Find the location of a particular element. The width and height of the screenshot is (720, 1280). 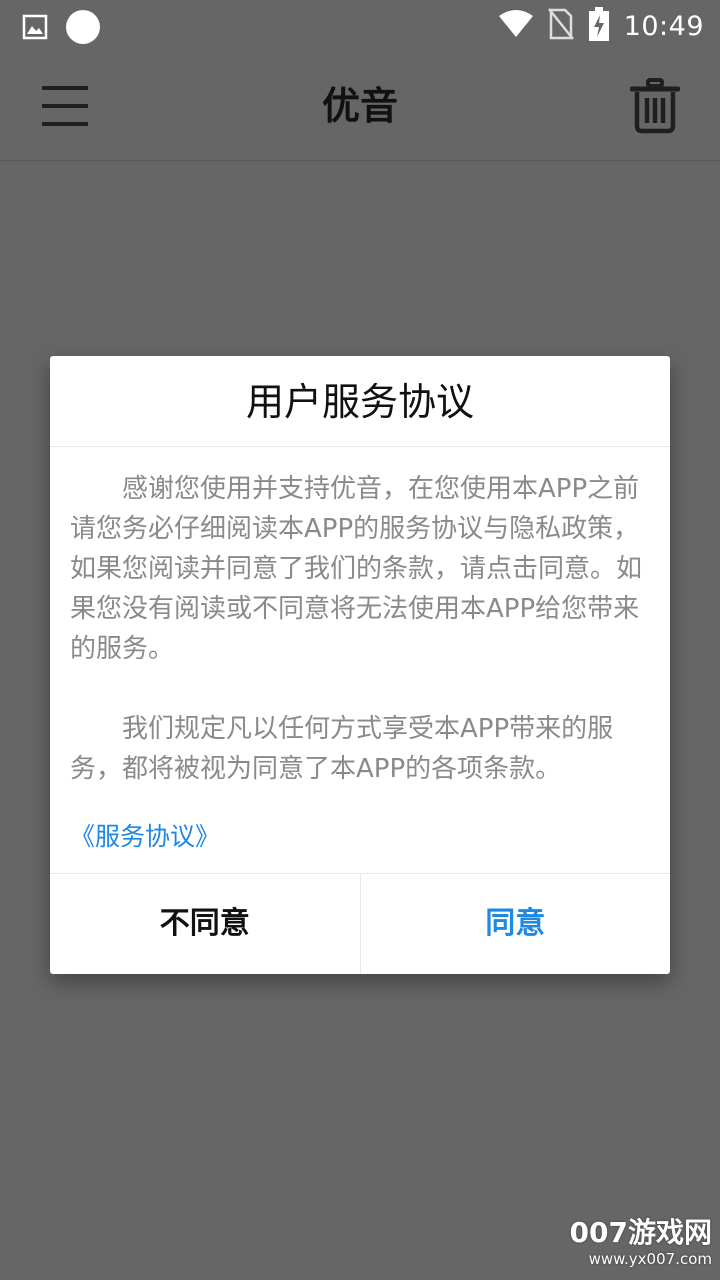

no-sim-icon is located at coordinates (560, 26).